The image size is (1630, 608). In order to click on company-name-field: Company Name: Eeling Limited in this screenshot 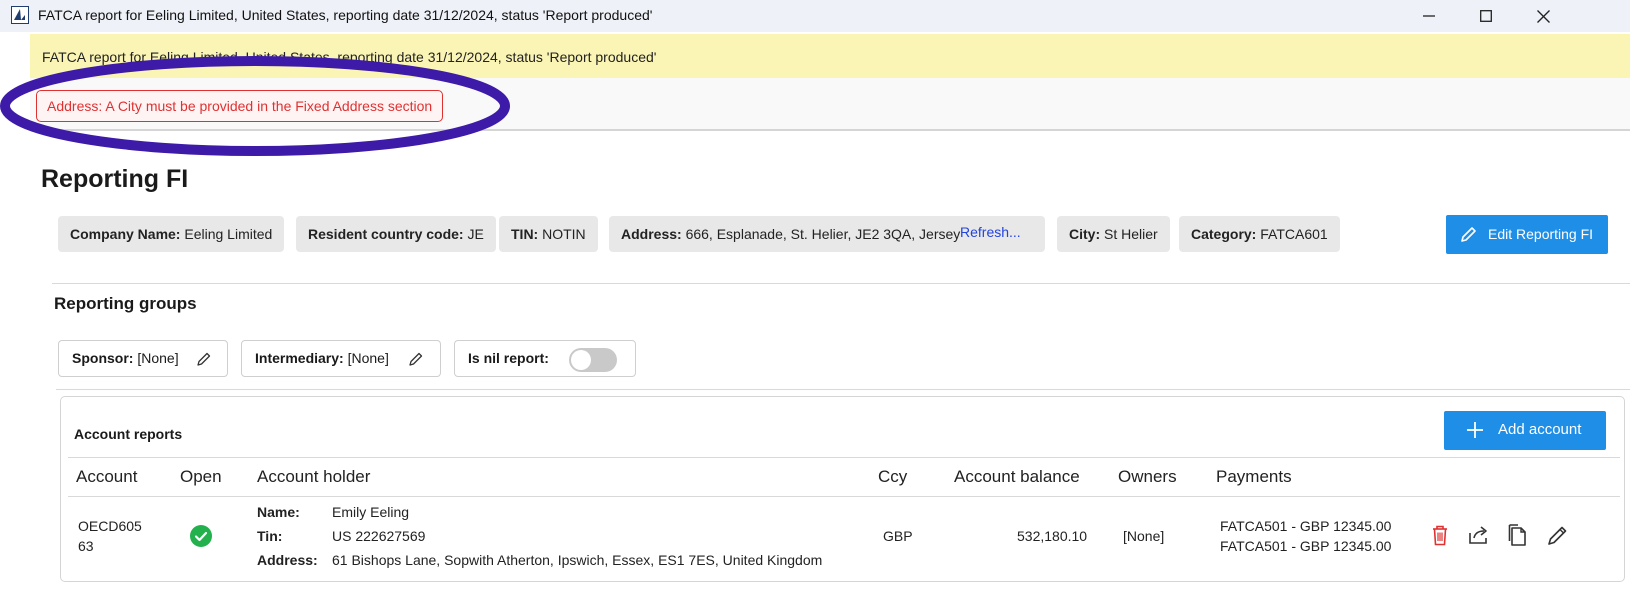, I will do `click(171, 234)`.